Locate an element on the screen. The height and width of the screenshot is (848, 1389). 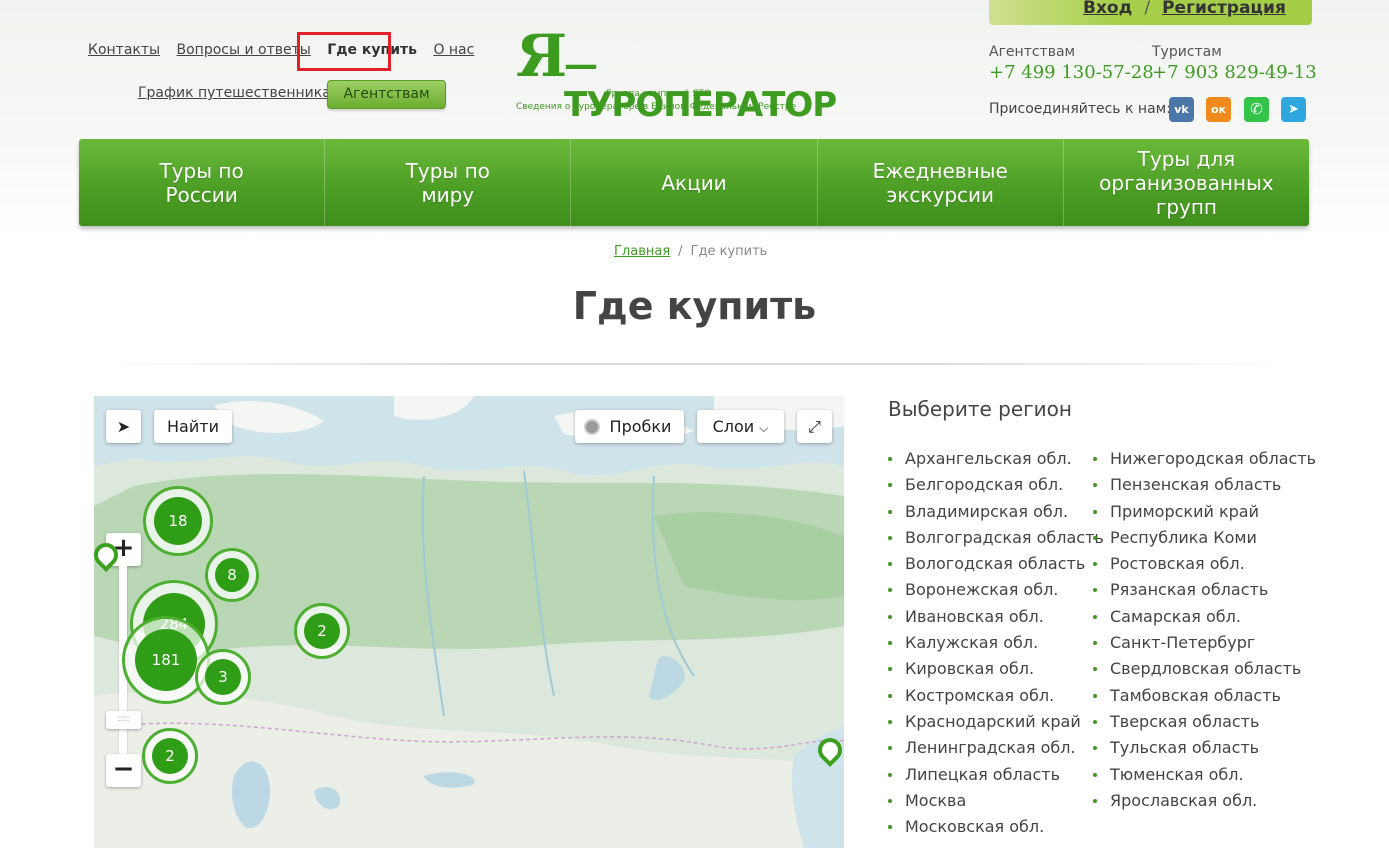
cluster-count: 18 is located at coordinates (178, 521).